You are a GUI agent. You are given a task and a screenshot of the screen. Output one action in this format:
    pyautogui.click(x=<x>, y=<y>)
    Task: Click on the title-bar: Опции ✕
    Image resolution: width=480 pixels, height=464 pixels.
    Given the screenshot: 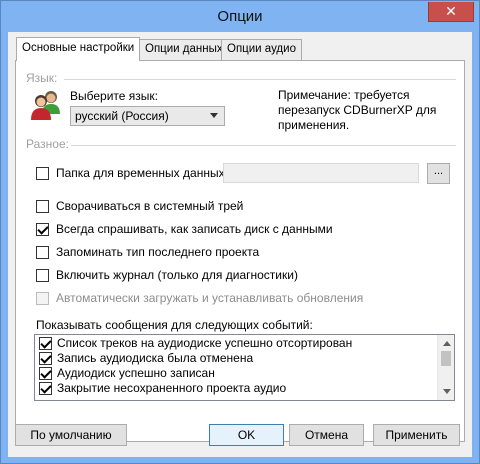 What is the action you would take?
    pyautogui.click(x=240, y=16)
    